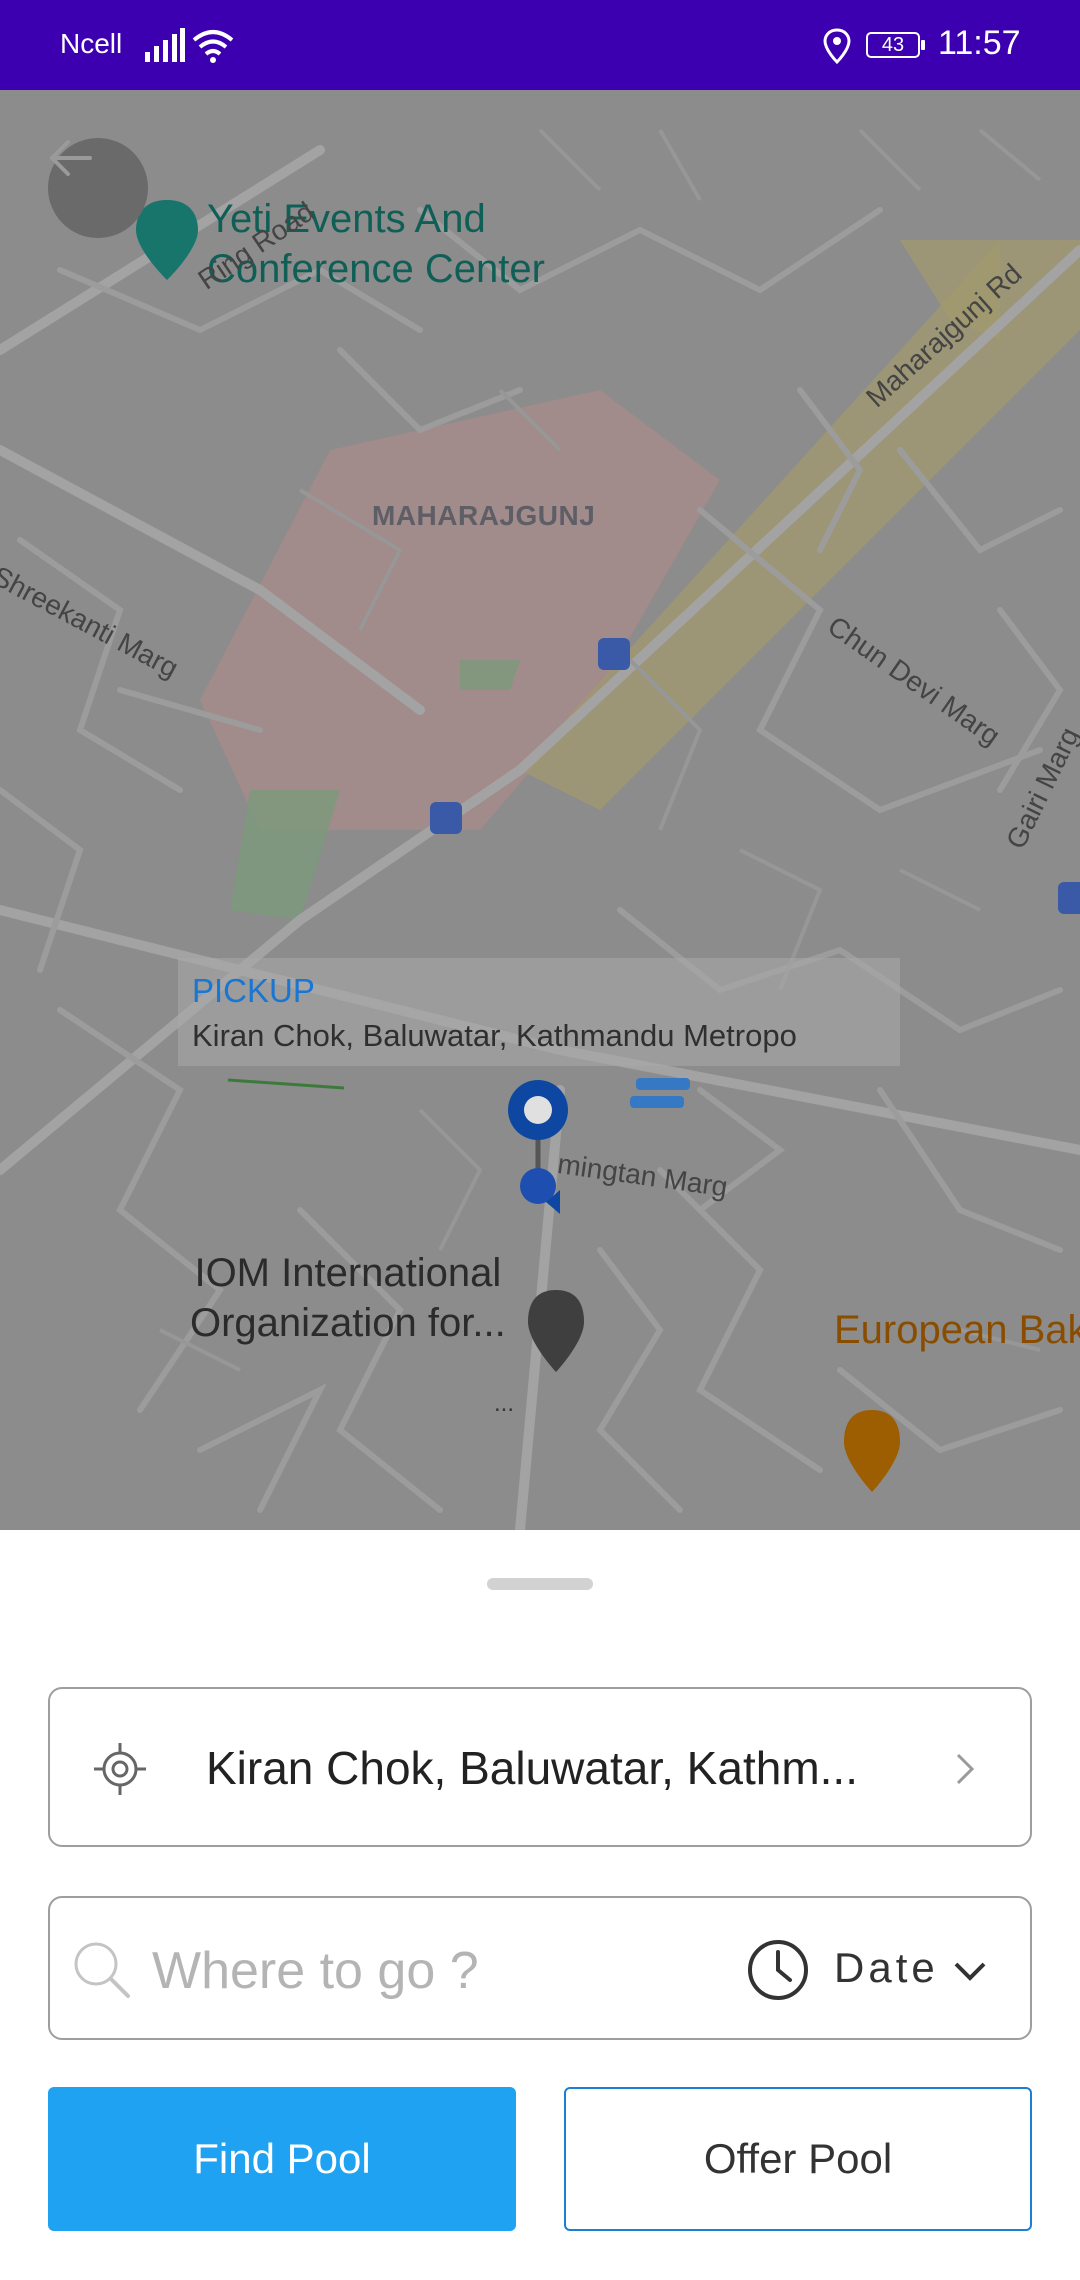  I want to click on arrow-left-icon, so click(70, 158).